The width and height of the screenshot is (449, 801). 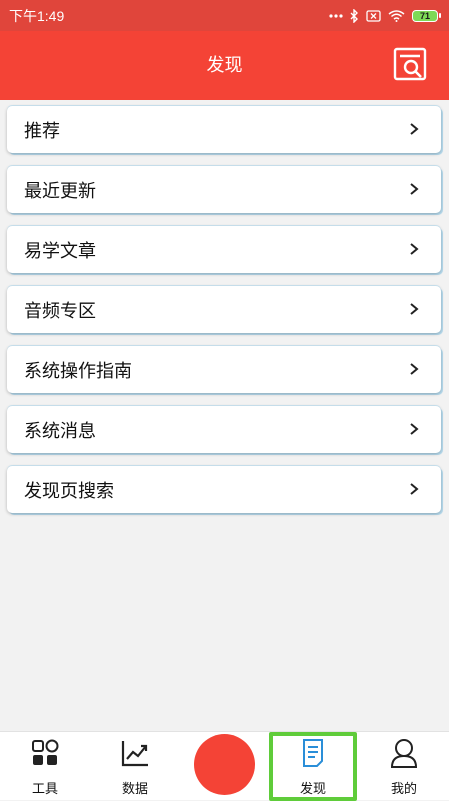 What do you see at coordinates (45, 766) in the screenshot?
I see `nav-tab-tools: 工具` at bounding box center [45, 766].